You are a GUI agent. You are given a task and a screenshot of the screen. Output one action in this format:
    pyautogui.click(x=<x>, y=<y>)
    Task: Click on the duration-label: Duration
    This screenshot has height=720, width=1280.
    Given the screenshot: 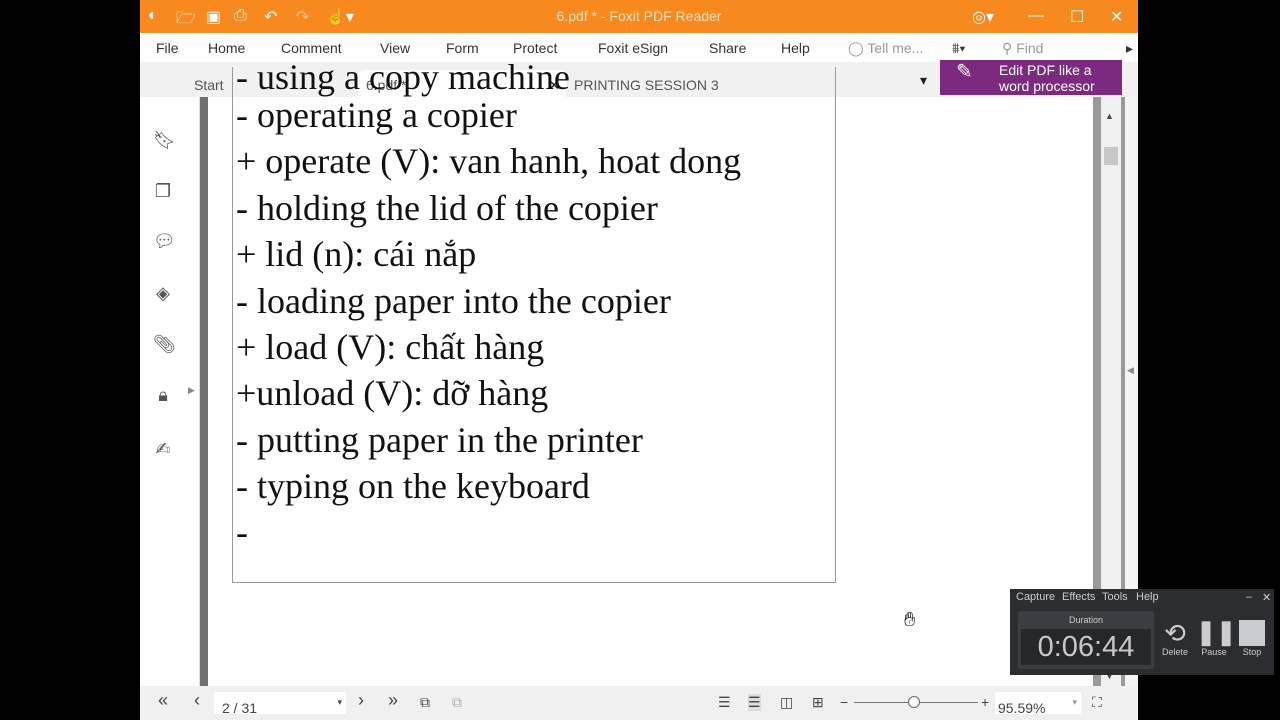 What is the action you would take?
    pyautogui.click(x=1086, y=620)
    